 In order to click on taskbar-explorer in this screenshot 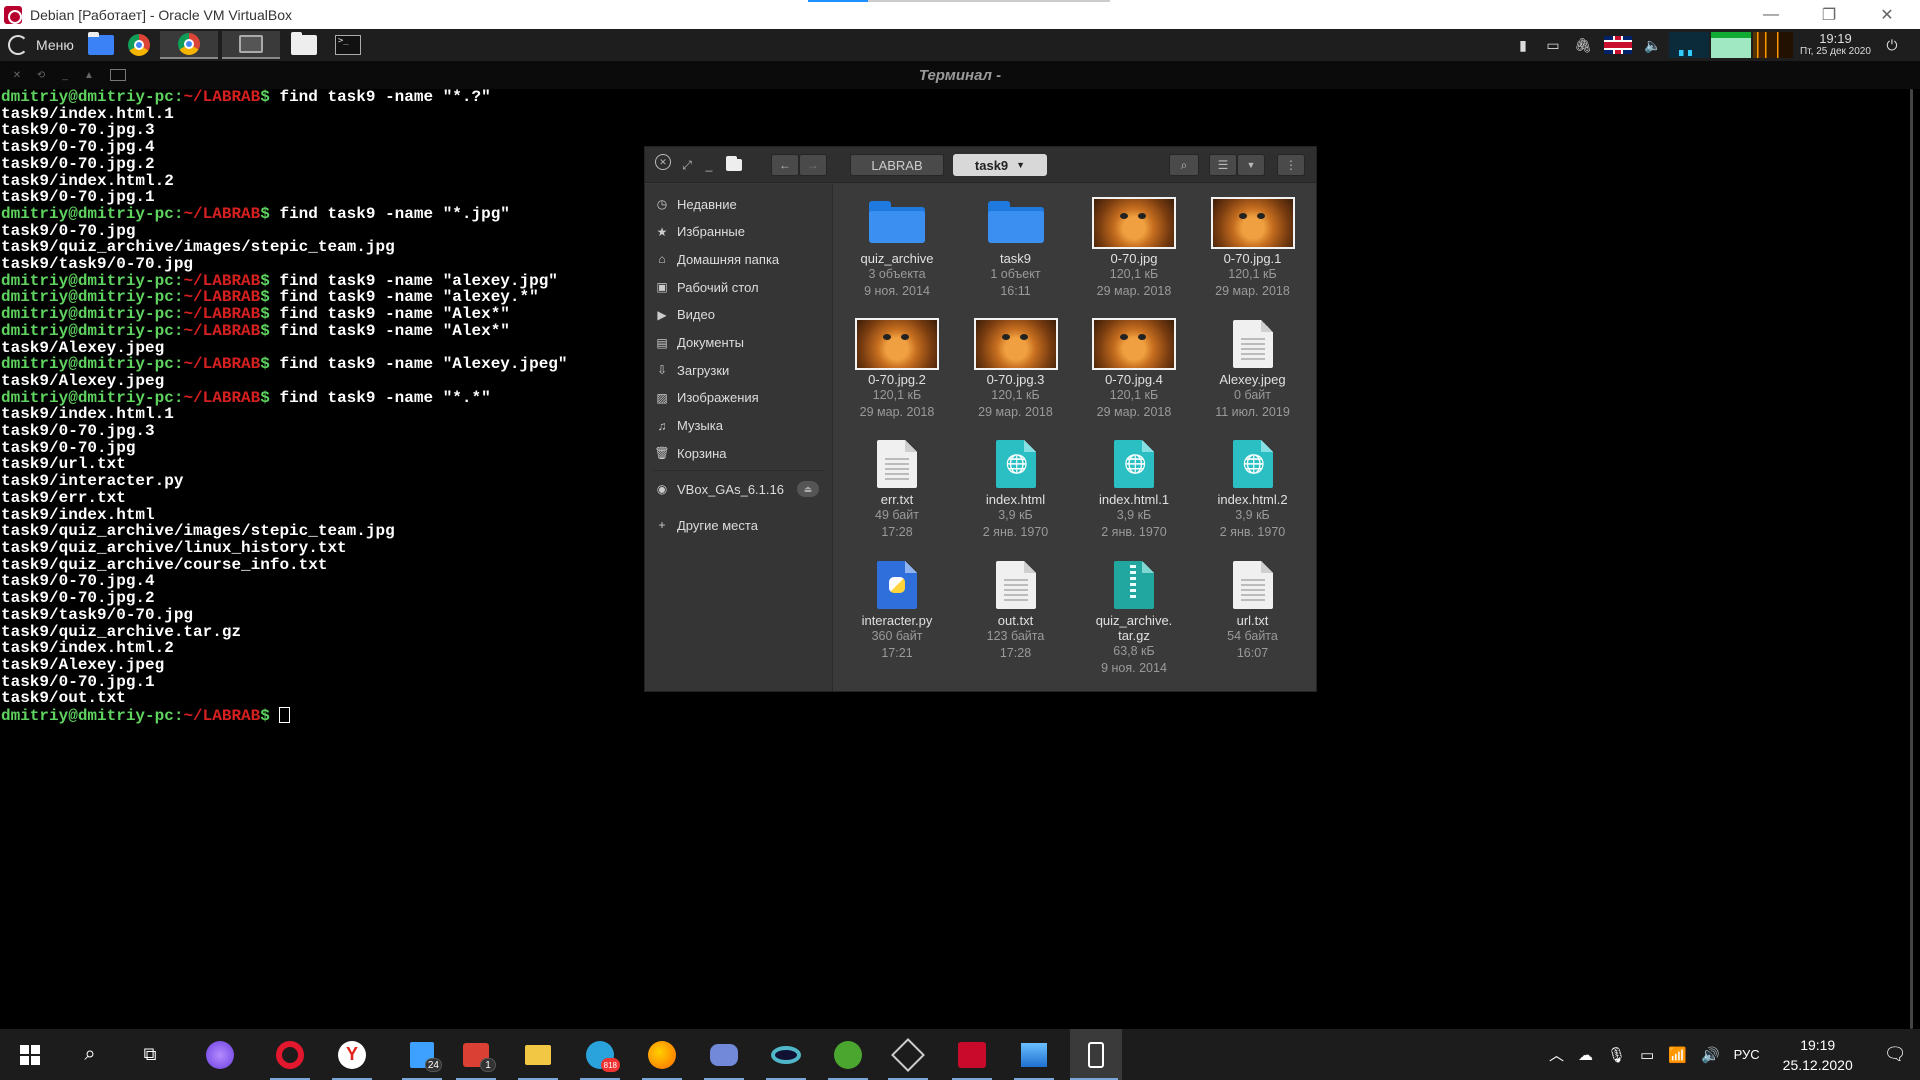, I will do `click(538, 1054)`.